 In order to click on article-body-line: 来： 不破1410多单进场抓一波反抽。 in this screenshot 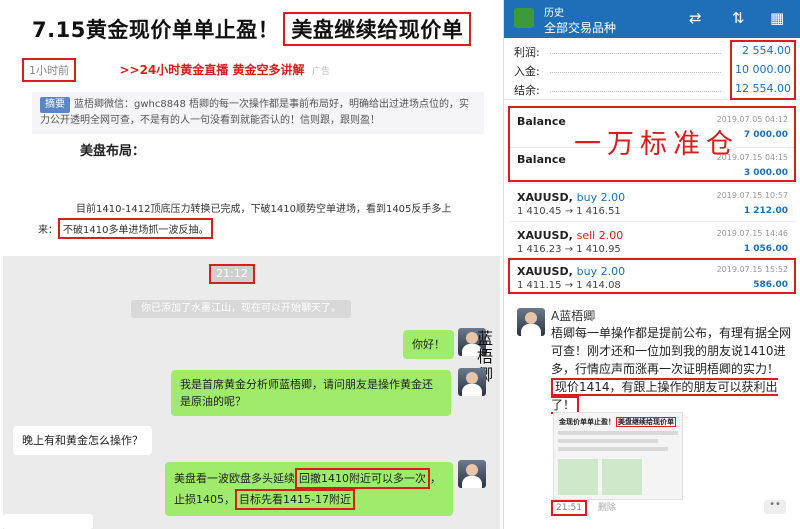, I will do `click(126, 228)`.